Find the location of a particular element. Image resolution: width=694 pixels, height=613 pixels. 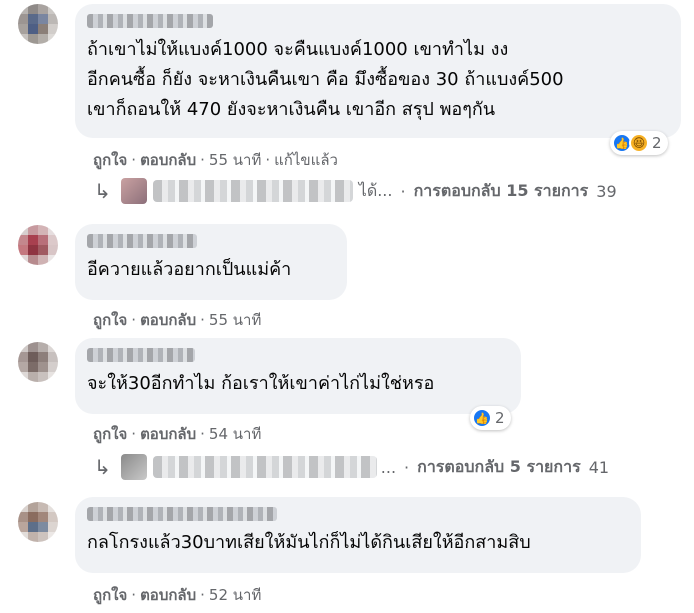

comment-bubble: อีควายแล้วอยากเป็นแม่ค้า is located at coordinates (211, 262).